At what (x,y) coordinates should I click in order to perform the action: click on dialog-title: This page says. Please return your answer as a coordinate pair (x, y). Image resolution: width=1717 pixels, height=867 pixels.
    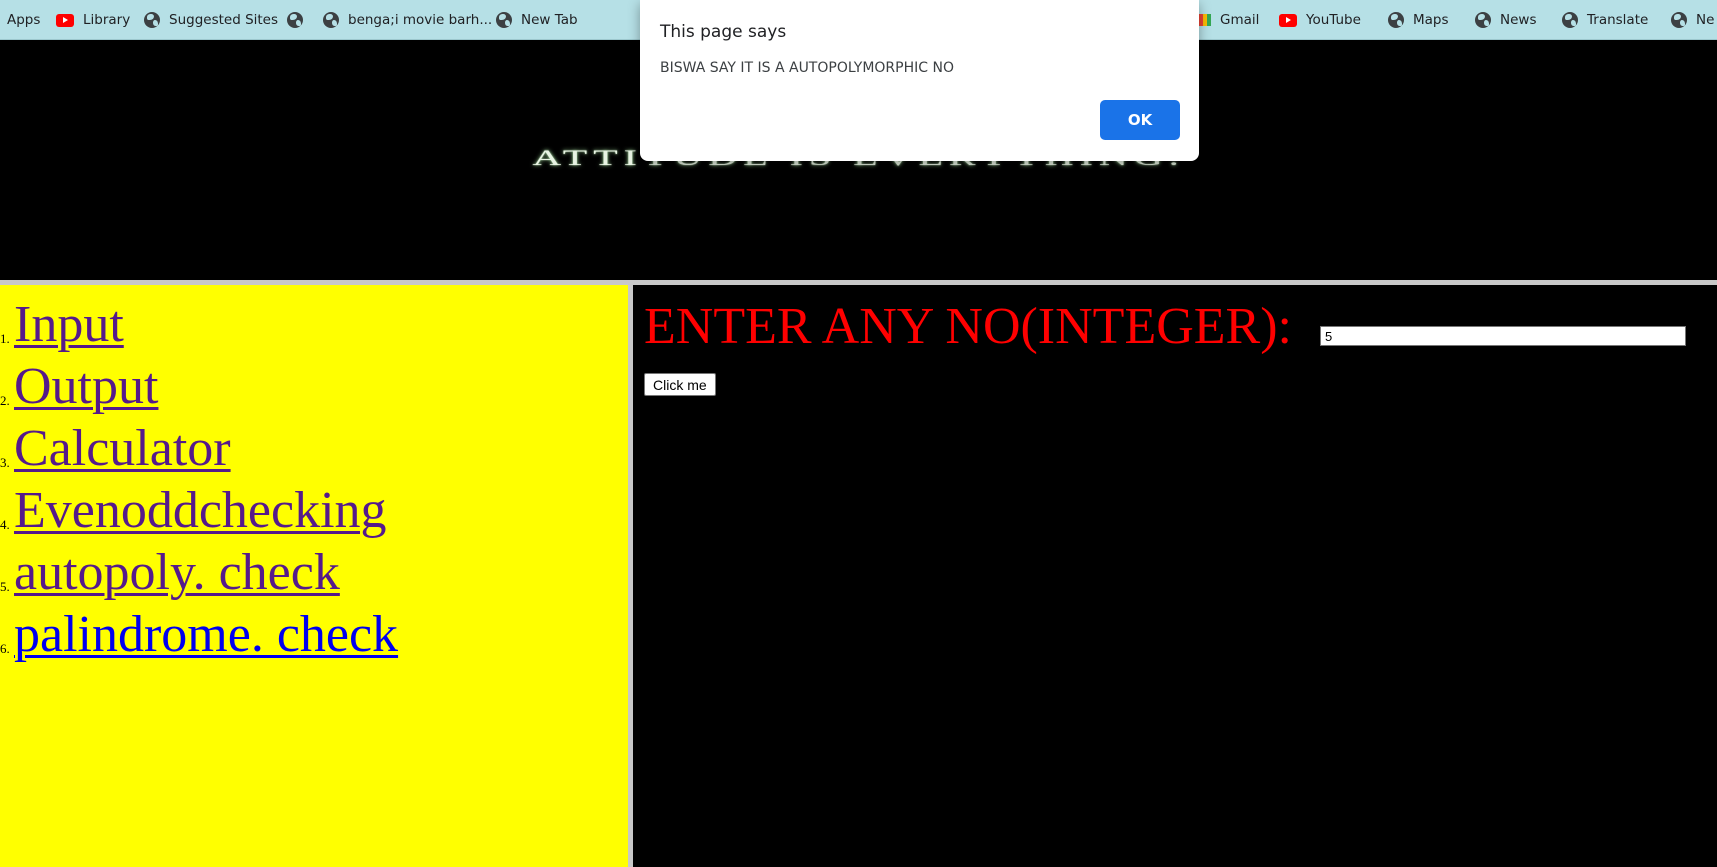
    Looking at the image, I should click on (723, 32).